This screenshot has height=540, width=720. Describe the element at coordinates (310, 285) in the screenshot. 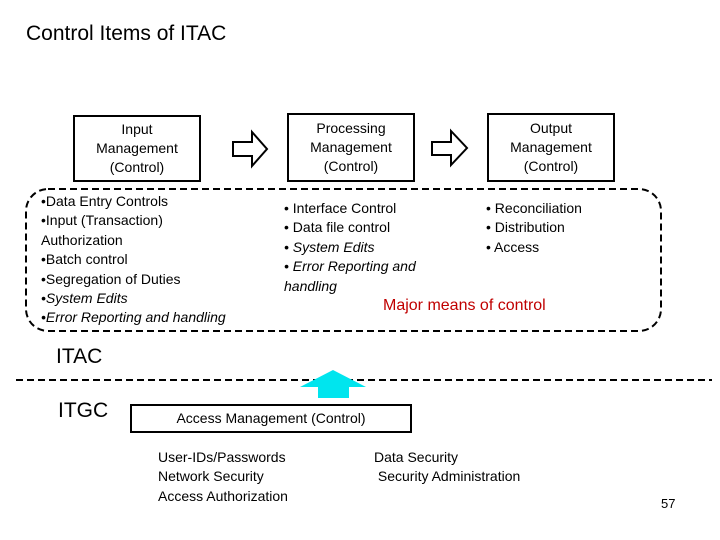

I see `list-item: handling` at that location.